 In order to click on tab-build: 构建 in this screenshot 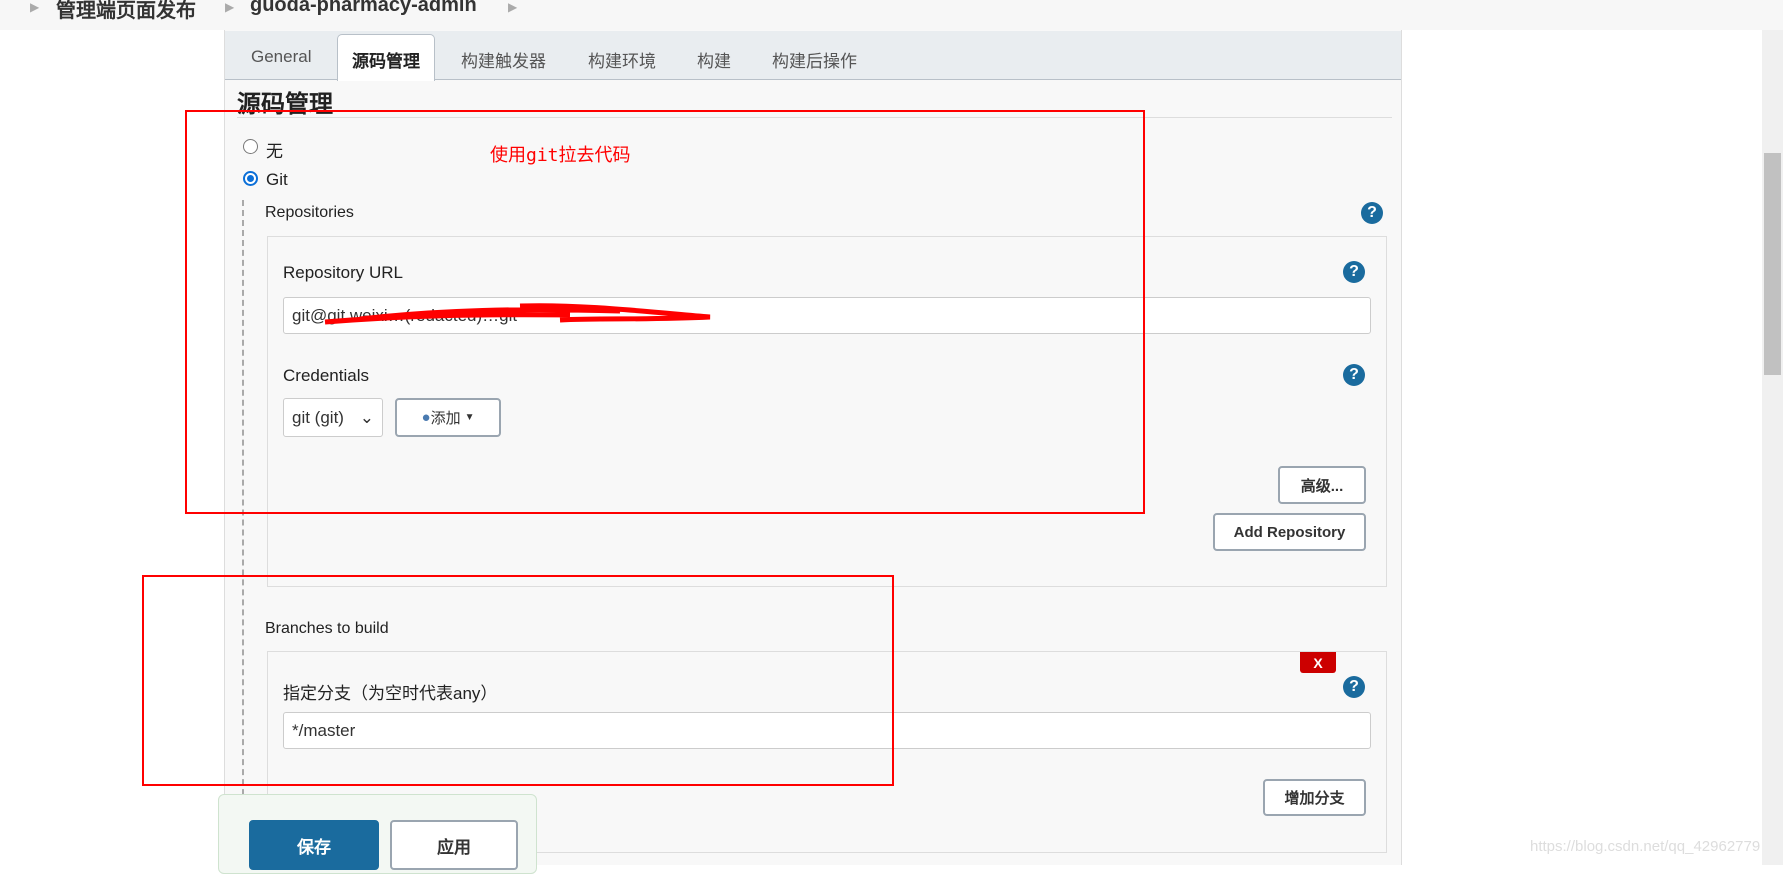, I will do `click(714, 59)`.